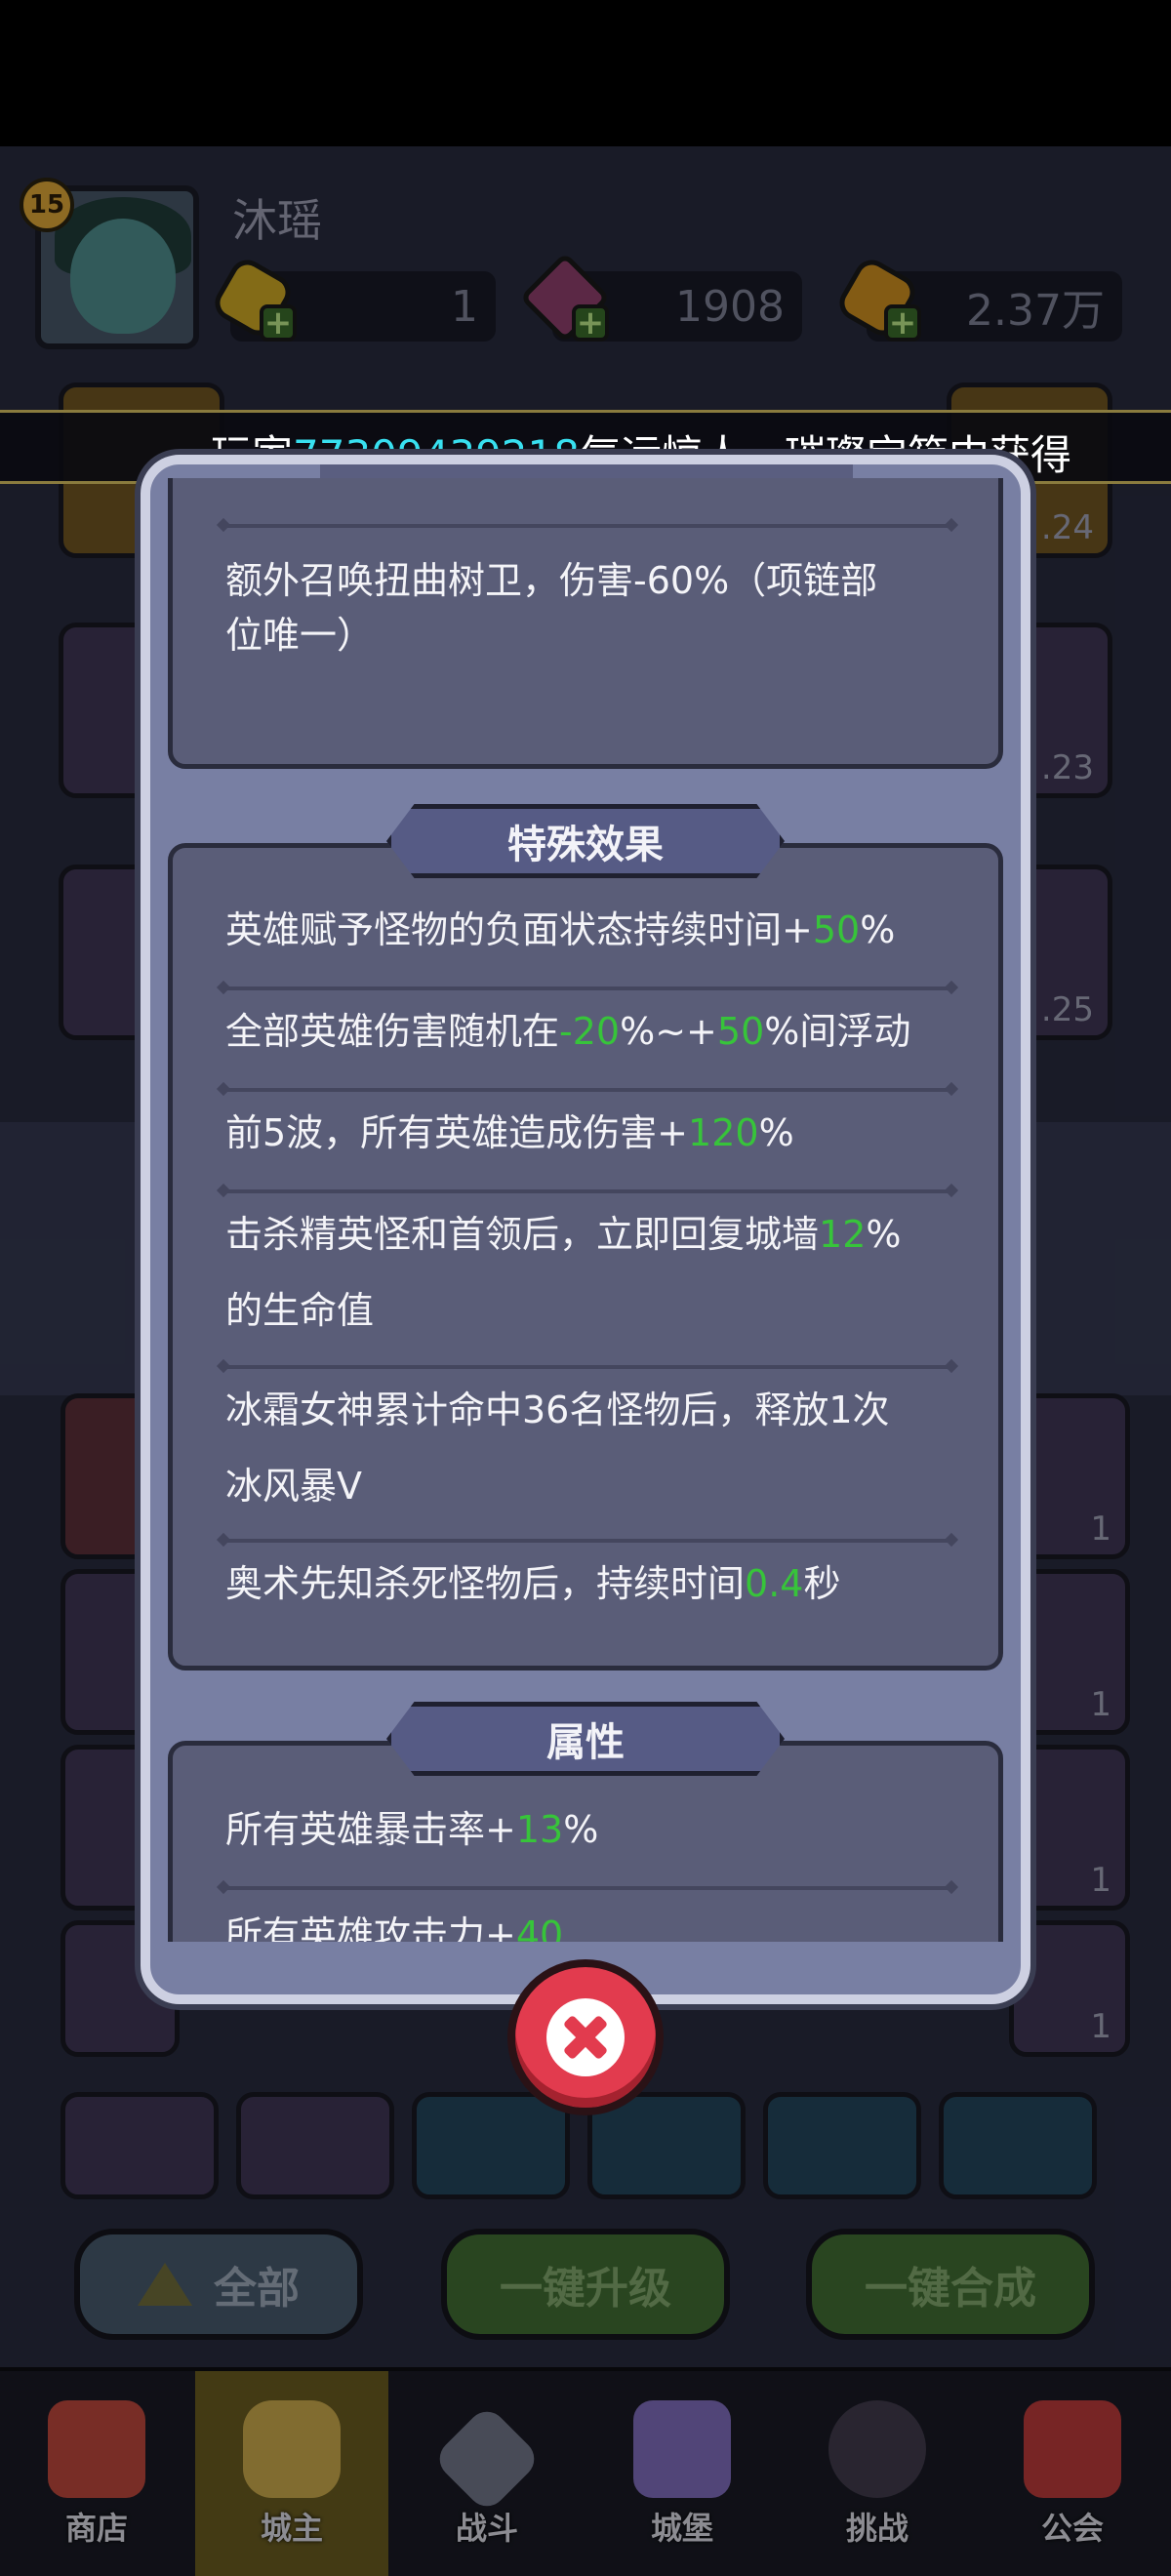 Image resolution: width=1171 pixels, height=2576 pixels. I want to click on close-button, so click(585, 2037).